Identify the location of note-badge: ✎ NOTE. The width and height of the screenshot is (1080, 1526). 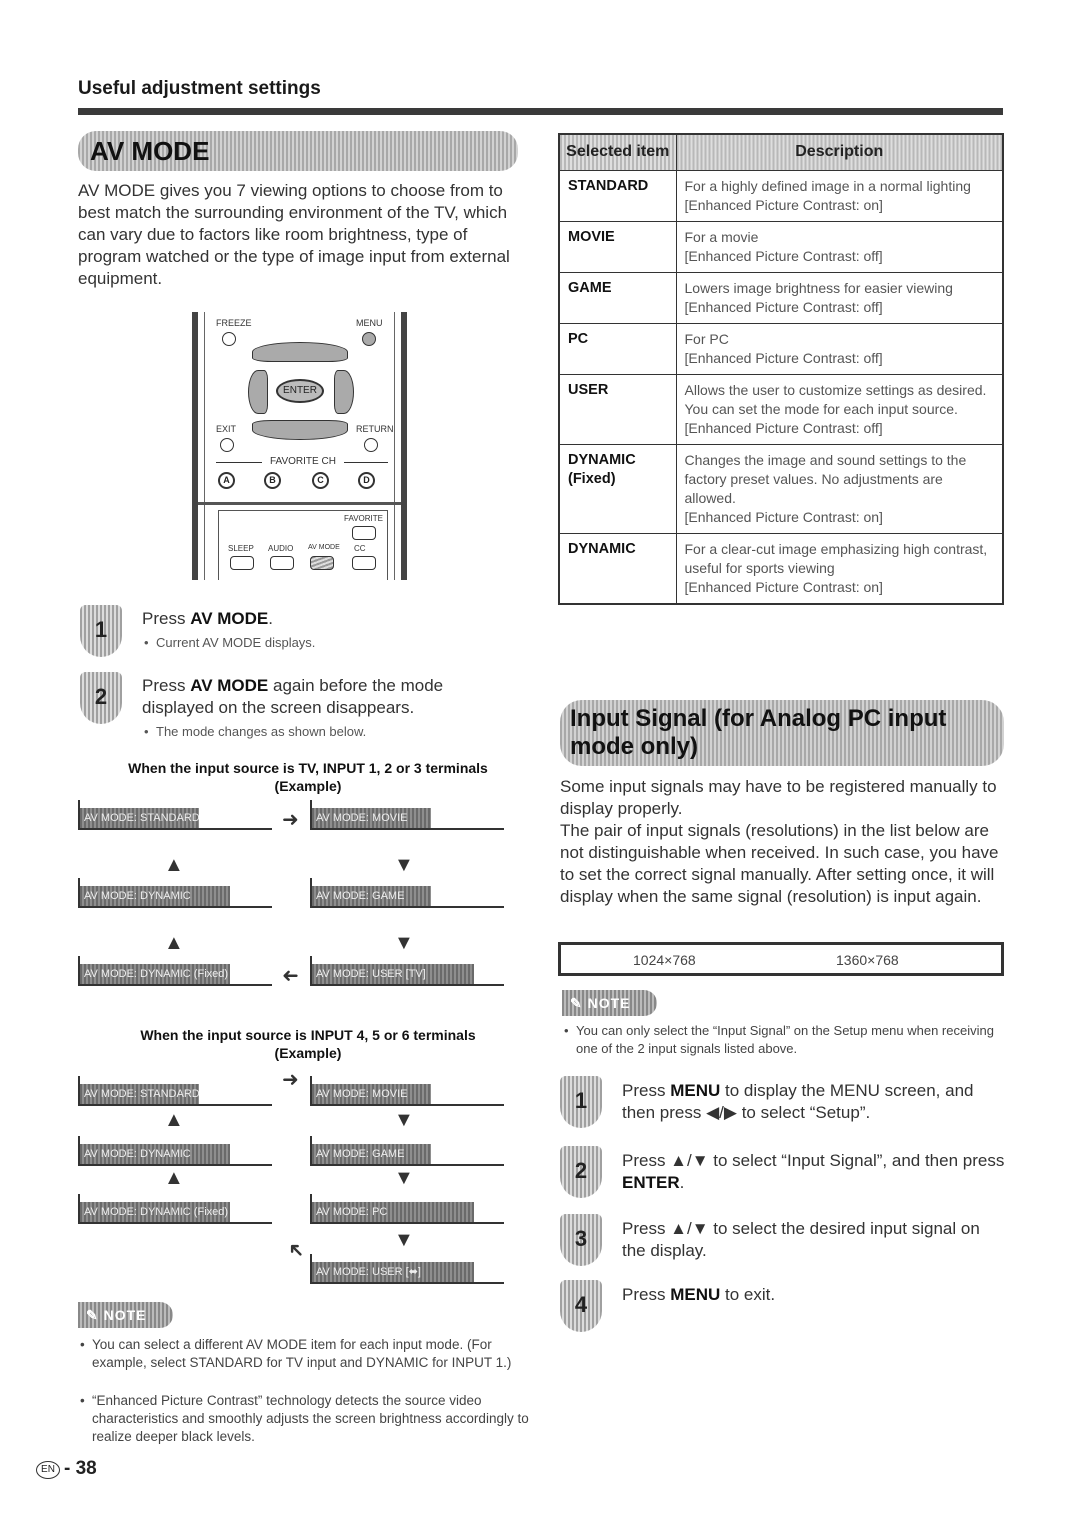
(609, 1003).